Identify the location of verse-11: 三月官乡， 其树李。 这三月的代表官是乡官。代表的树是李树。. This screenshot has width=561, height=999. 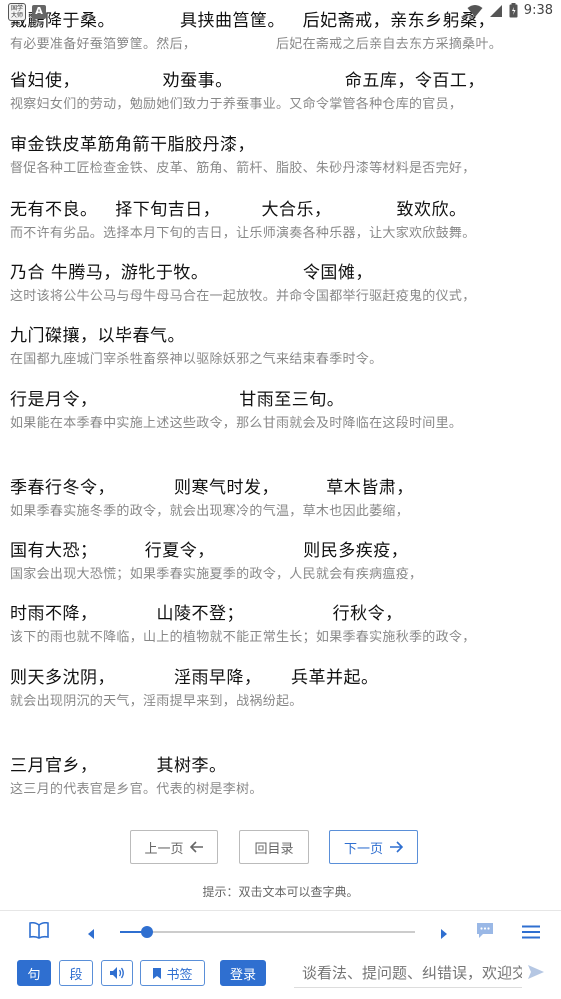
(282, 776).